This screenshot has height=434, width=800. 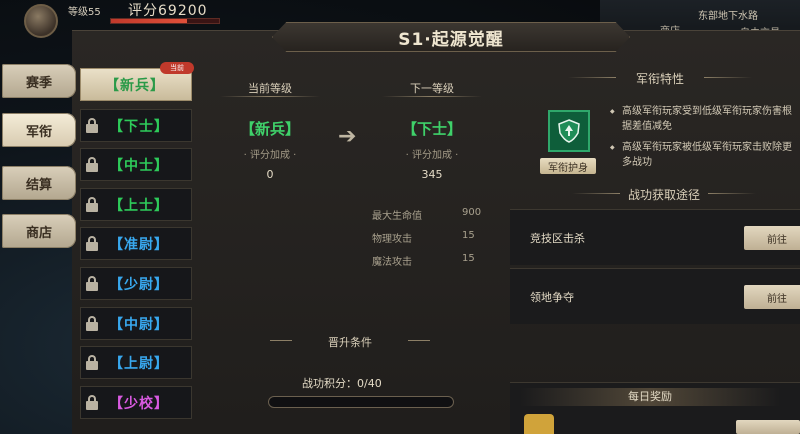 I want to click on rank-shield-icon, so click(x=569, y=131).